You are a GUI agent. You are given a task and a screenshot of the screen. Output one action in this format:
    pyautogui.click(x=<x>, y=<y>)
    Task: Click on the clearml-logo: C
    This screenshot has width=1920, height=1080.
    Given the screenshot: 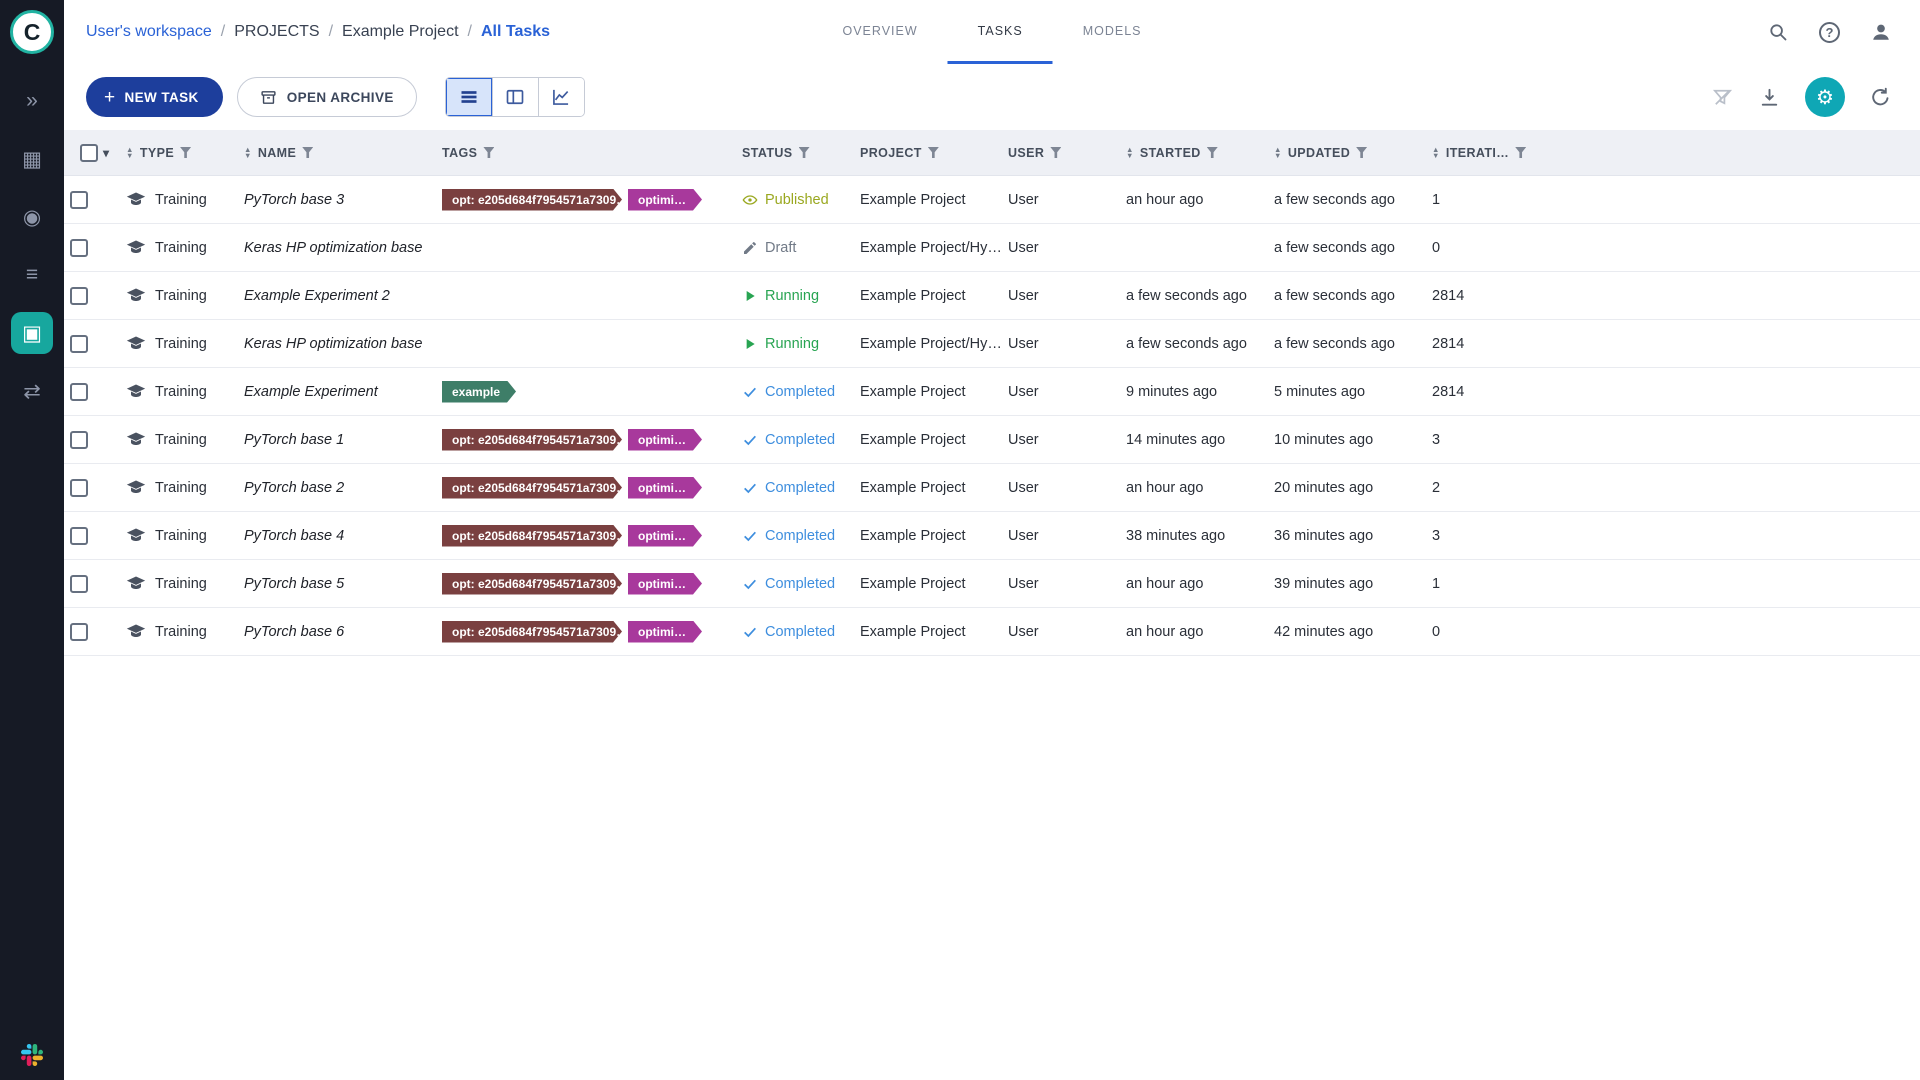 What is the action you would take?
    pyautogui.click(x=32, y=32)
    